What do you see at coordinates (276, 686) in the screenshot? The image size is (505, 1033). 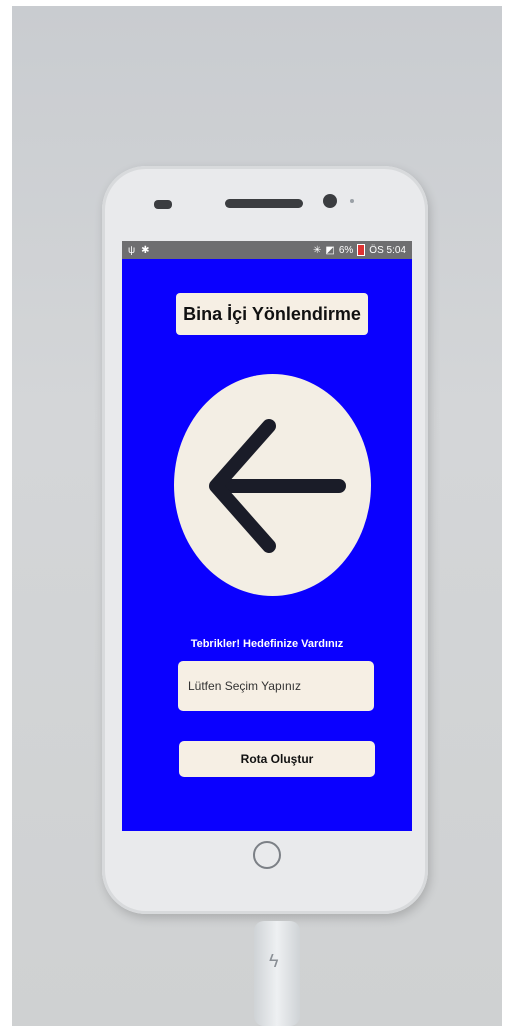 I see `destination-select: Lütfen Seçim Yapınız` at bounding box center [276, 686].